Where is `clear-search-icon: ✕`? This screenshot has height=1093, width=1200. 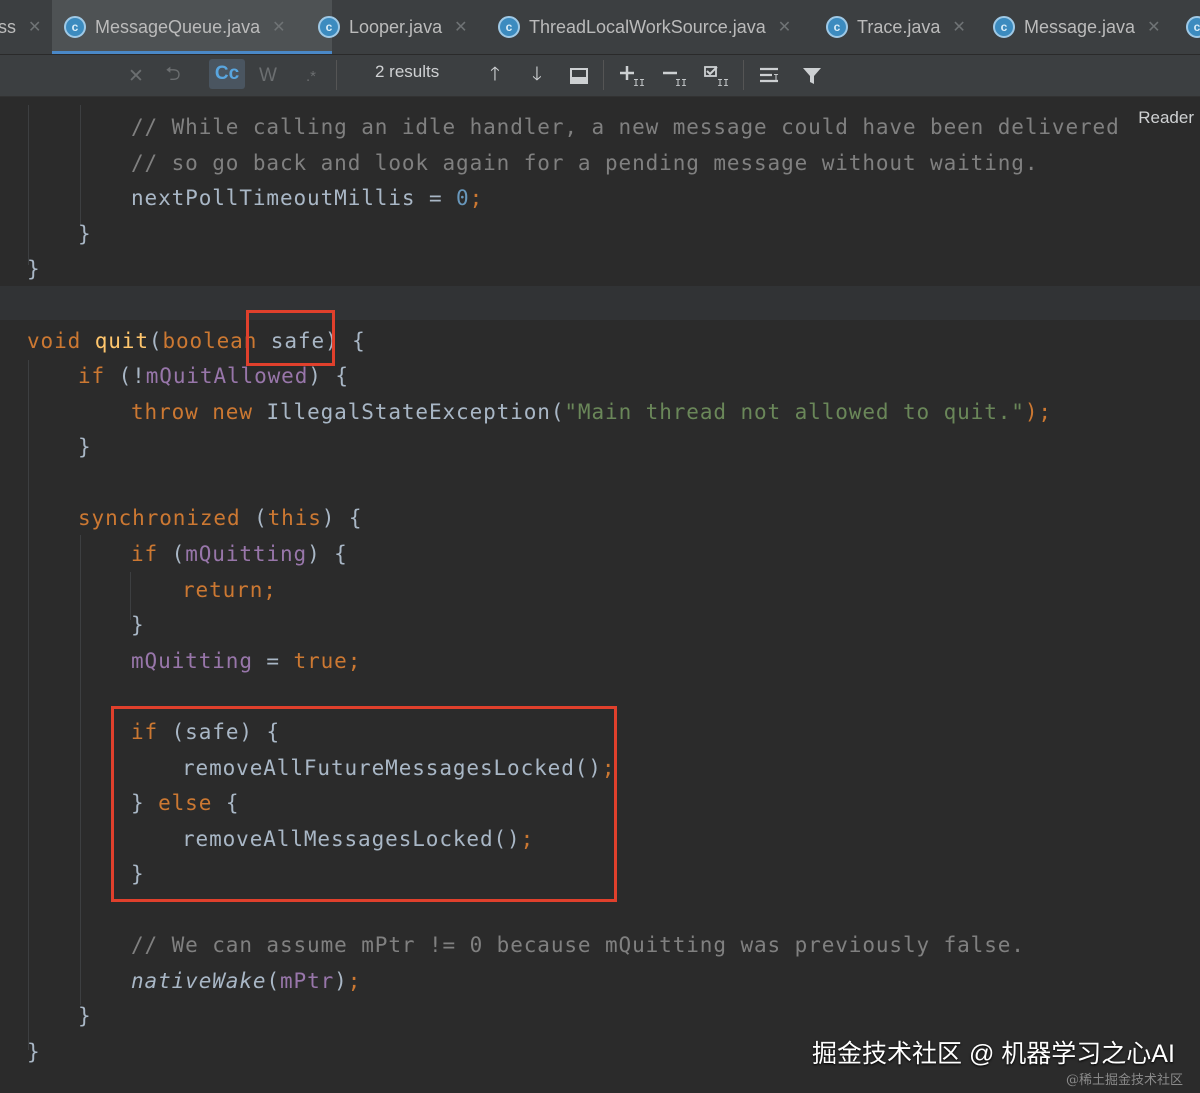
clear-search-icon: ✕ is located at coordinates (136, 76).